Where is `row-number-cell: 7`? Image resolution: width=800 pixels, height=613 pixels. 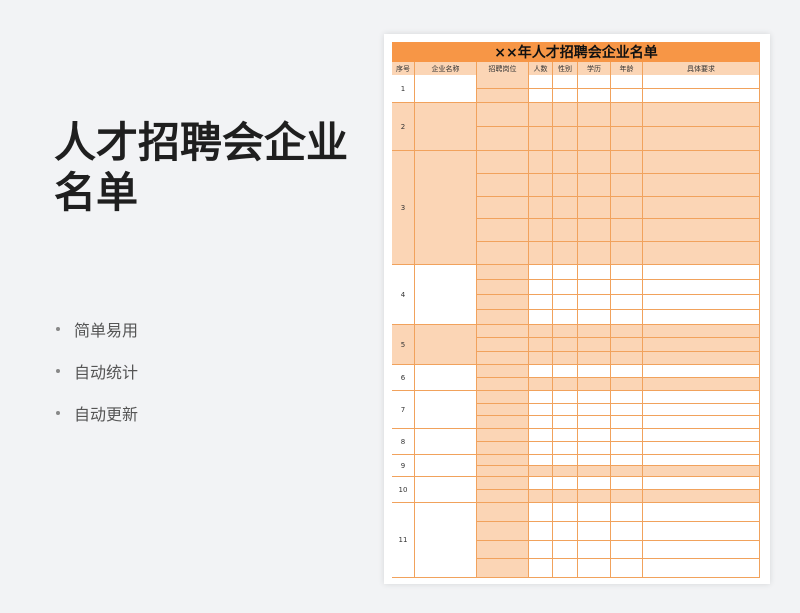
row-number-cell: 7 is located at coordinates (403, 410).